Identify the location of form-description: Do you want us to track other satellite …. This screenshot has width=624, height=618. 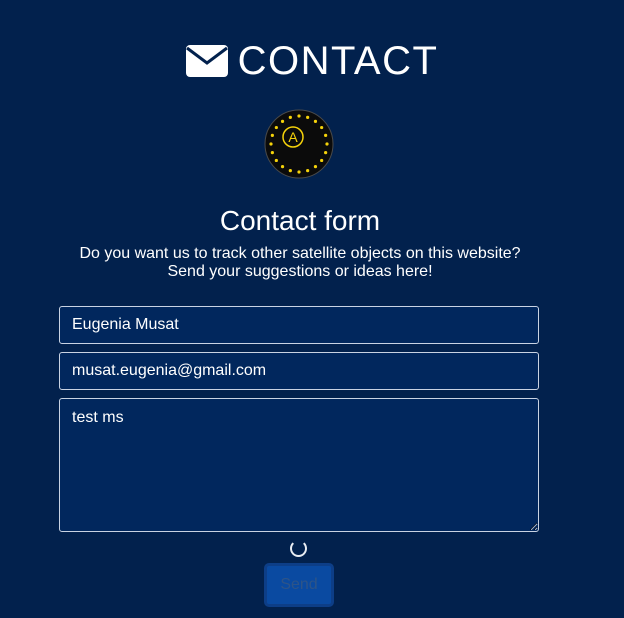
(300, 263).